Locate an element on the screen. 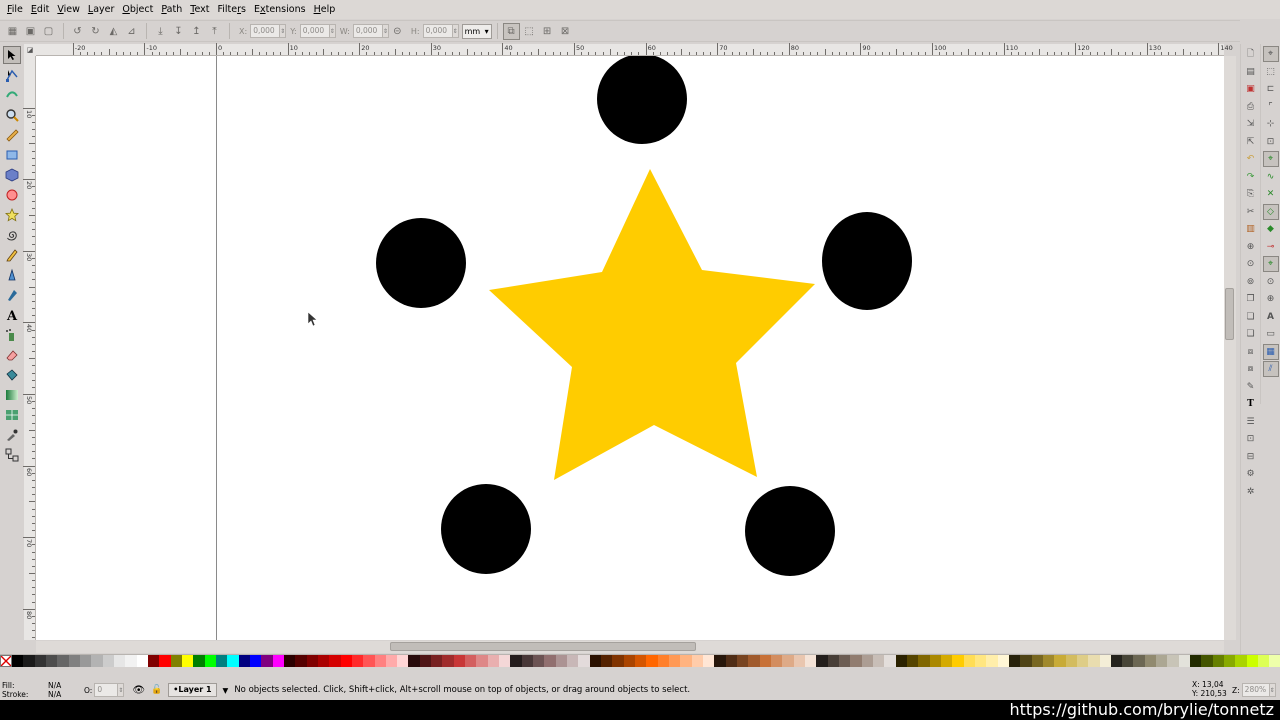 This screenshot has width=1280, height=720. lower-to-bottom-icon: ⤓ is located at coordinates (160, 31).